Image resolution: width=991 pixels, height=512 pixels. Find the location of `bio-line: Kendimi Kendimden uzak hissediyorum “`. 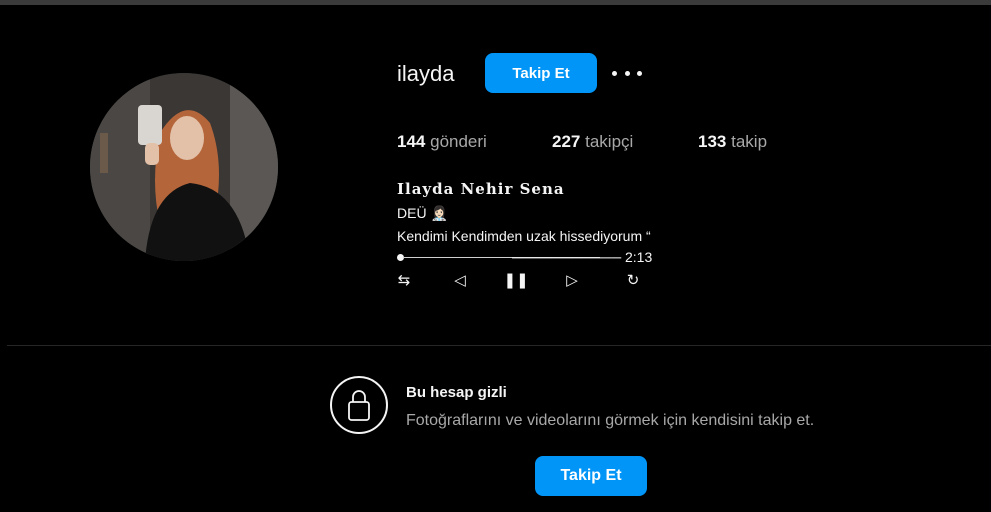

bio-line: Kendimi Kendimden uzak hissediyorum “ is located at coordinates (524, 236).